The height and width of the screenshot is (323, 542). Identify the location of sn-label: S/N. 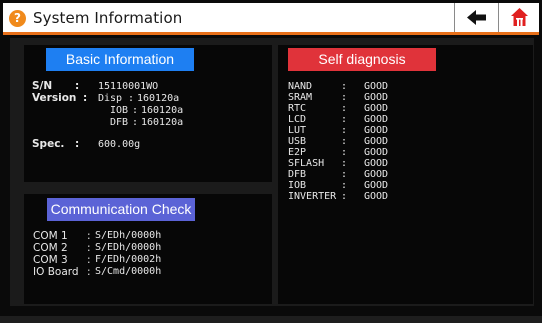
(42, 86).